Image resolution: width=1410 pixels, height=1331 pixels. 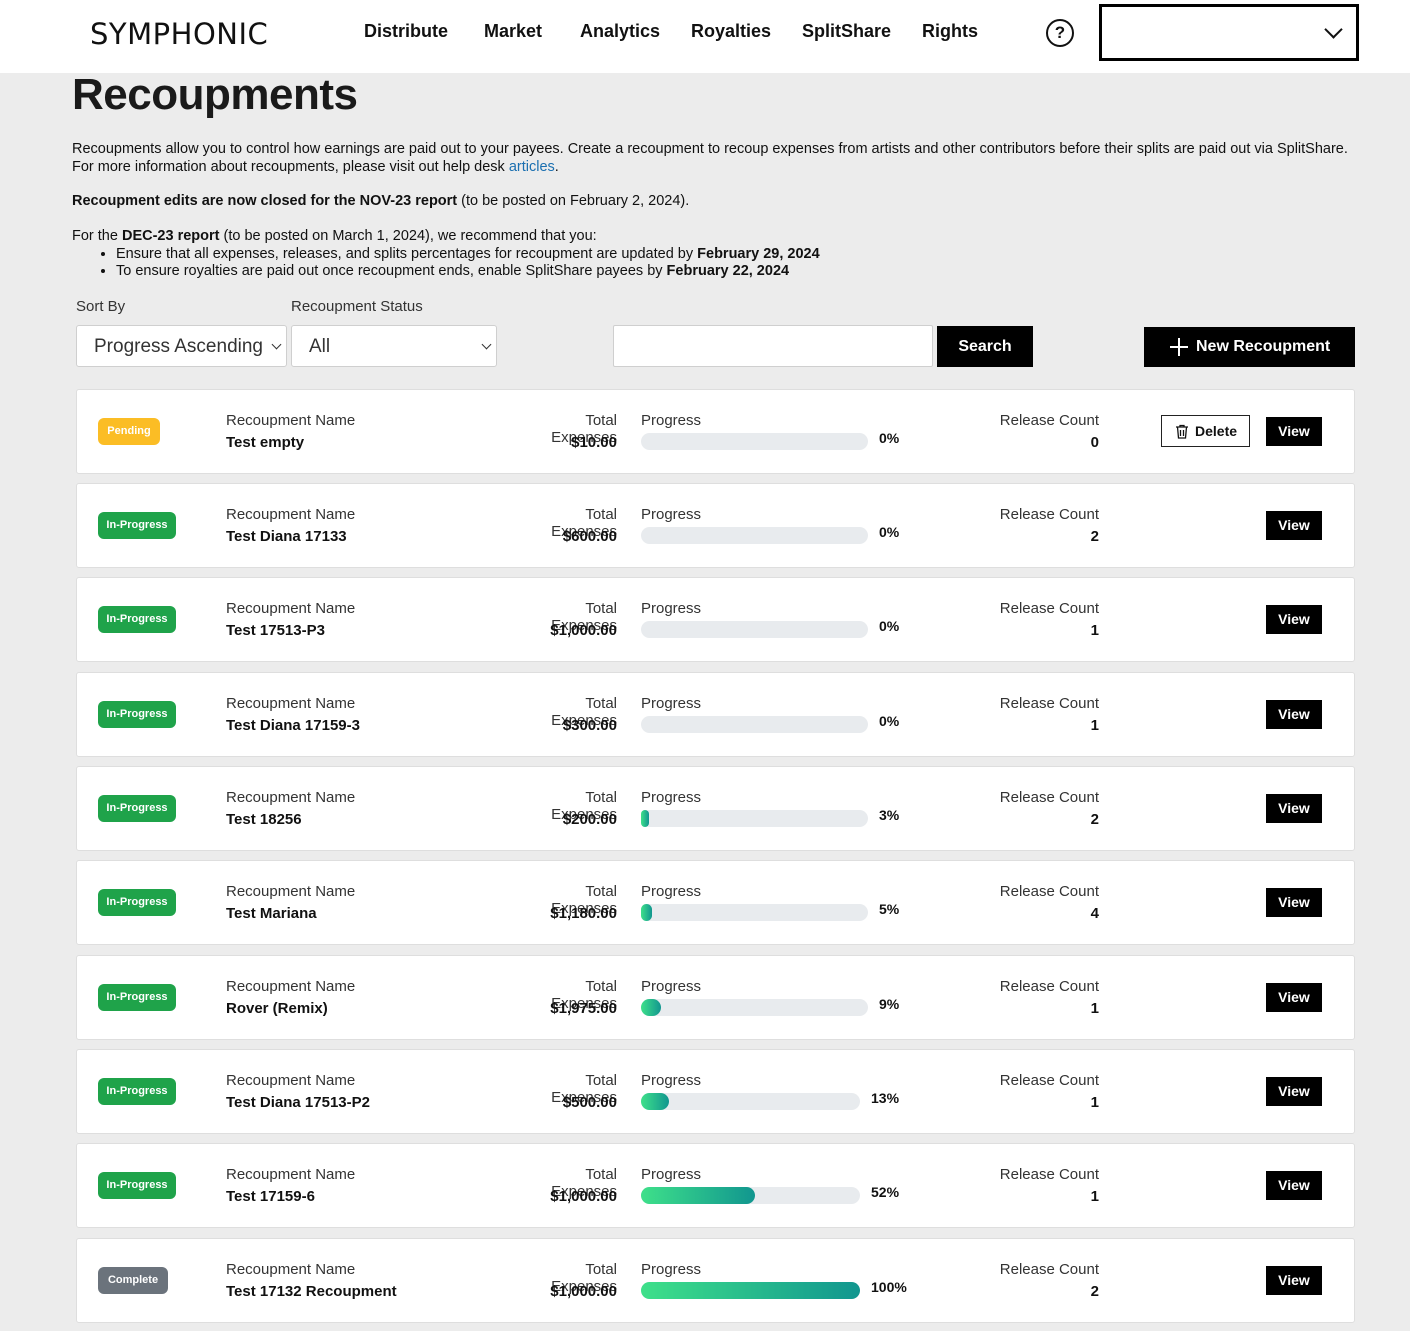 I want to click on recoupment-name: Test 18256, so click(x=264, y=819).